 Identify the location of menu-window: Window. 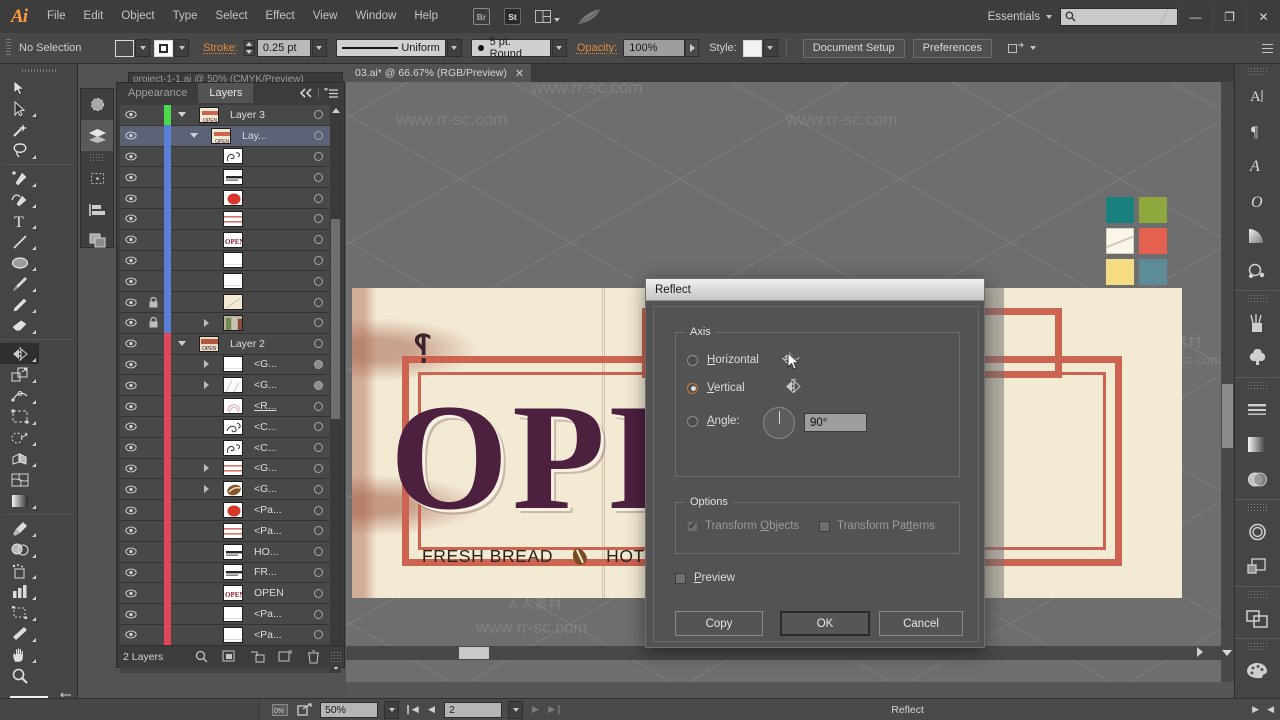
(375, 16).